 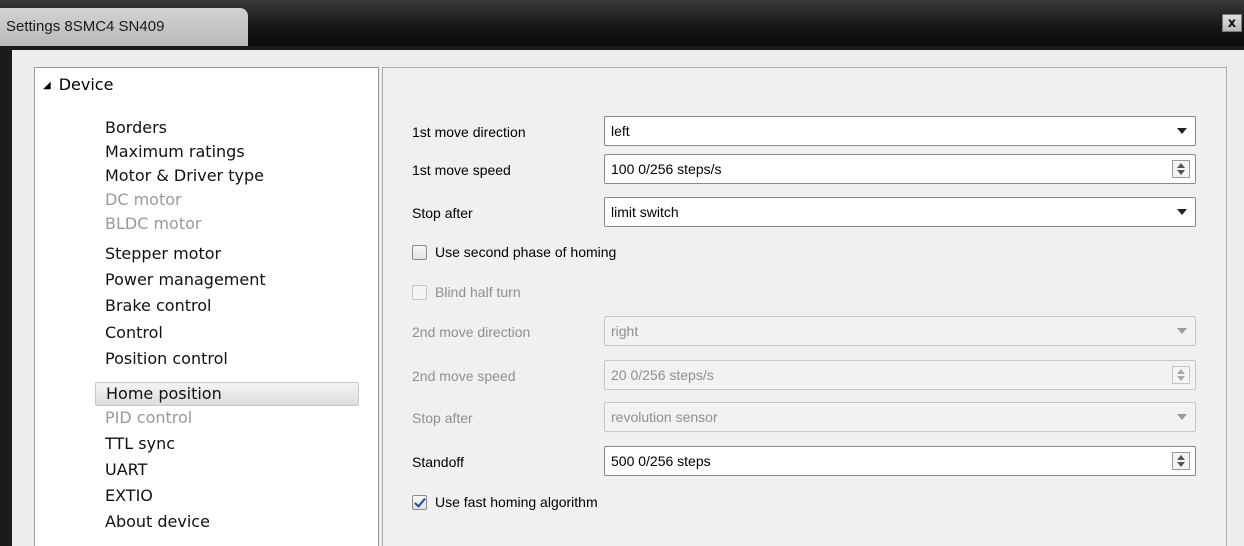 I want to click on stop-after-2-label: Stop after, so click(x=442, y=418).